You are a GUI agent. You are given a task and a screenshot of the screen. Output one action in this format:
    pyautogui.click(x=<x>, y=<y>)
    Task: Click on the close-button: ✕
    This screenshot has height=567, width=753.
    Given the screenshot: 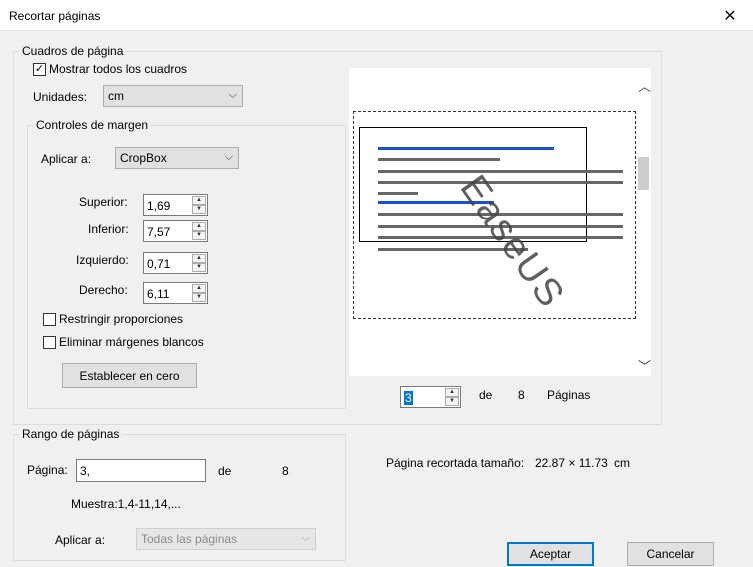 What is the action you would take?
    pyautogui.click(x=730, y=15)
    